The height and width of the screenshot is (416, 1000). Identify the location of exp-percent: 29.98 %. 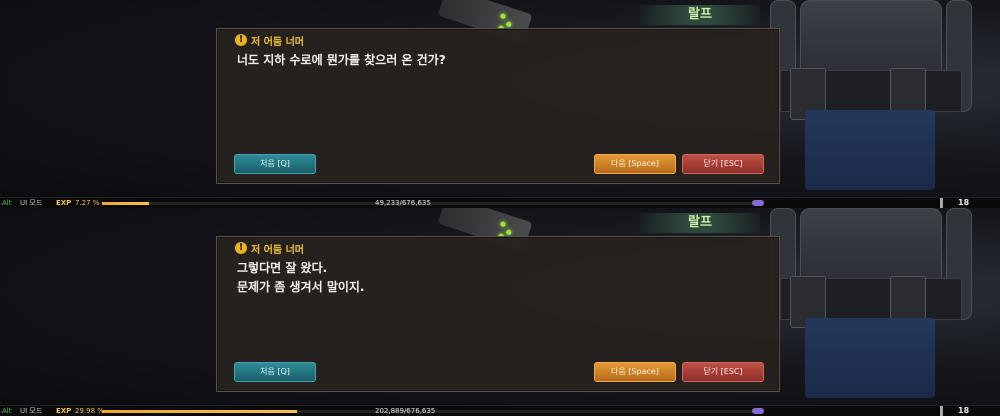
(89, 411).